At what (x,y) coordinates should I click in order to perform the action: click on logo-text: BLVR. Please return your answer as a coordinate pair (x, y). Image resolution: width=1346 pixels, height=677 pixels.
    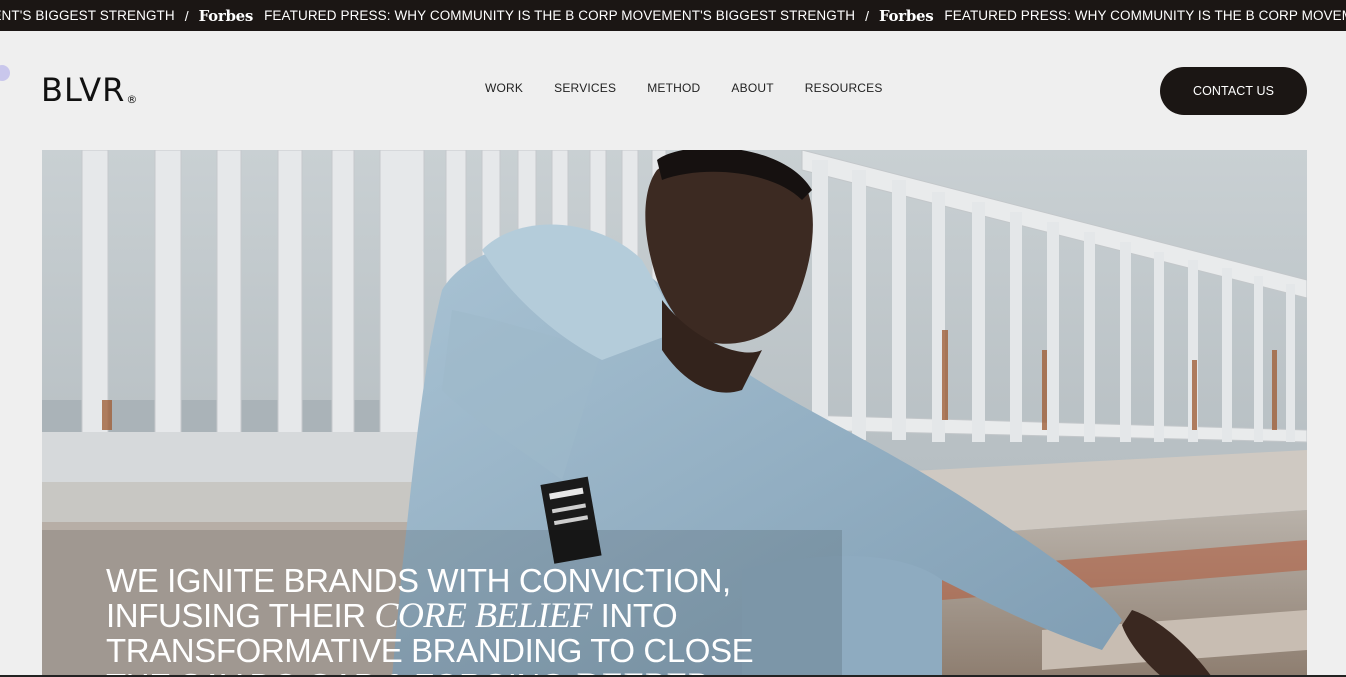
    Looking at the image, I should click on (83, 90).